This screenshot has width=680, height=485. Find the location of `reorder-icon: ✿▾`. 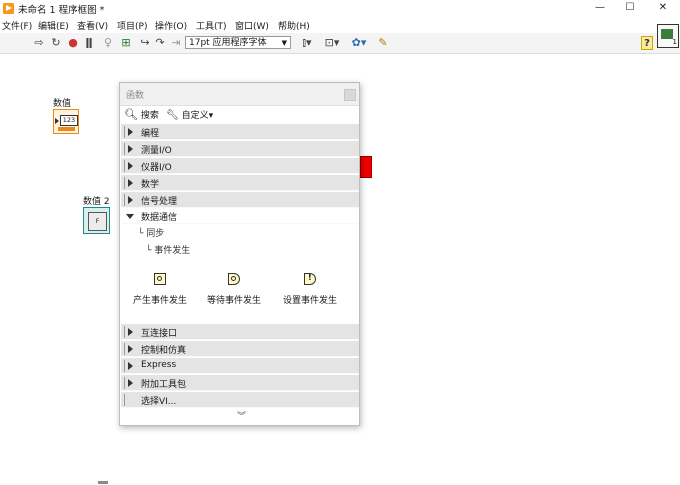

reorder-icon: ✿▾ is located at coordinates (359, 42).